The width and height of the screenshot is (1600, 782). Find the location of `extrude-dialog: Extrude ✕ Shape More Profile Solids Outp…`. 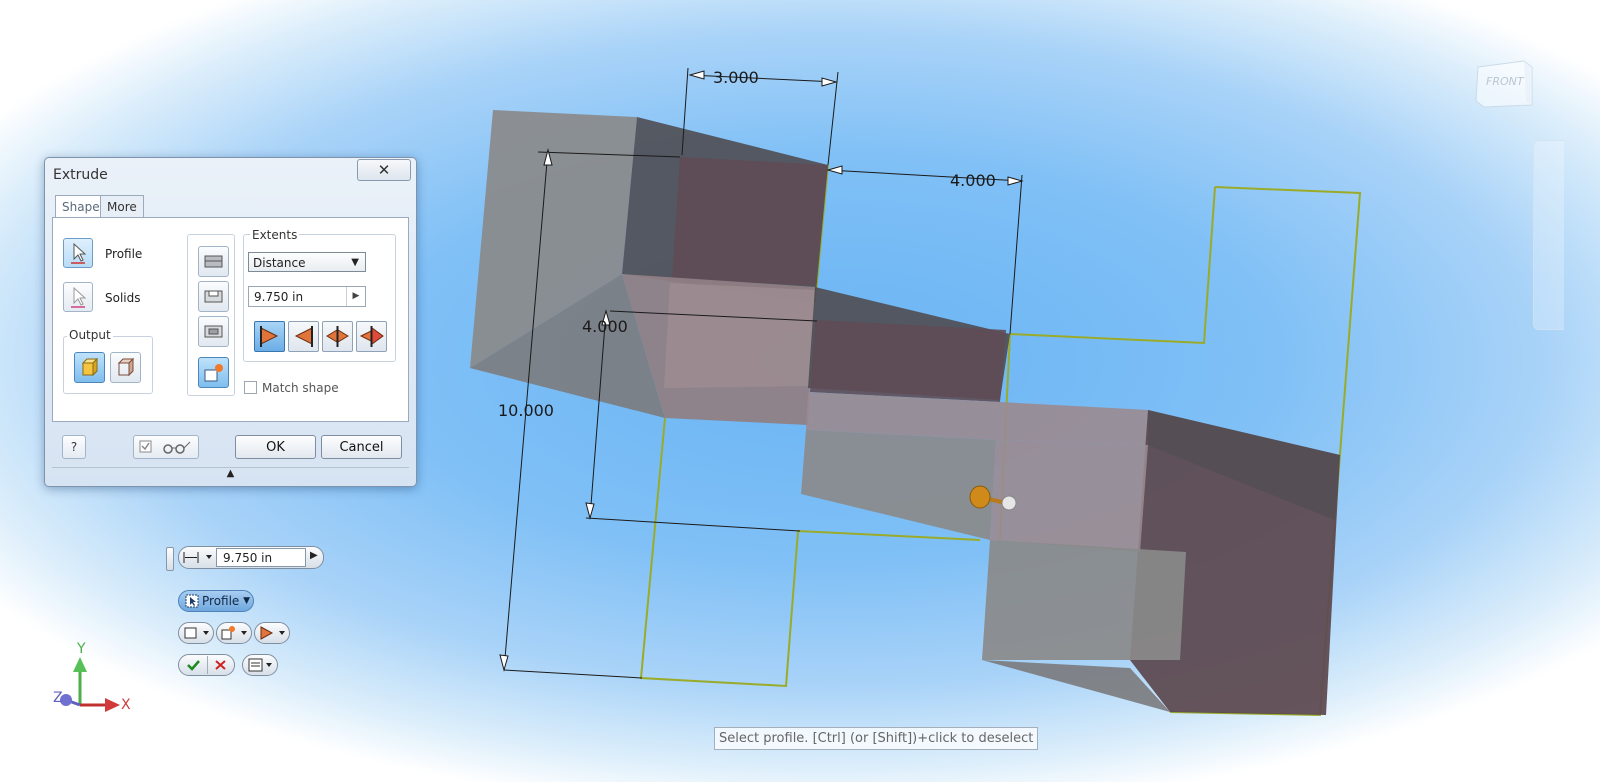

extrude-dialog: Extrude ✕ Shape More Profile Solids Outp… is located at coordinates (230, 322).